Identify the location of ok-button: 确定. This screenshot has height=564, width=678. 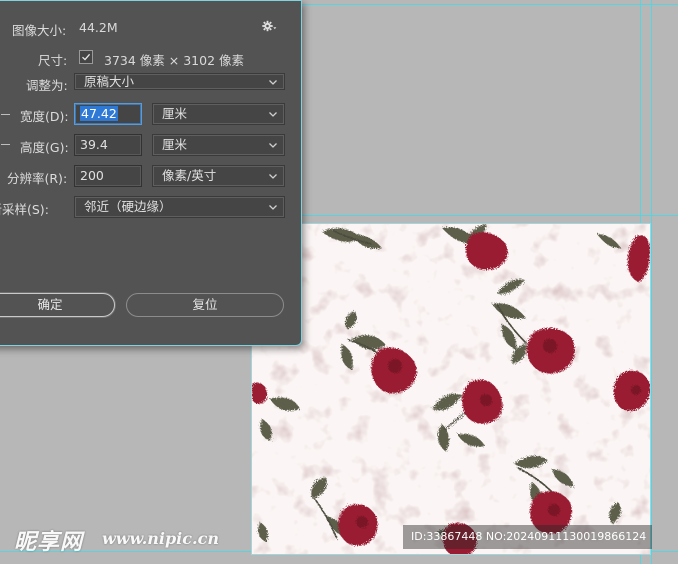
(57, 305).